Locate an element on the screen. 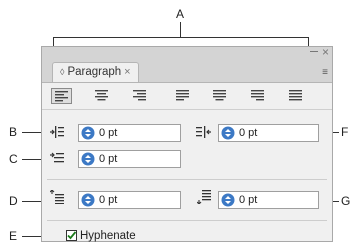 The width and height of the screenshot is (354, 243). first-line-indent-icon is located at coordinates (57, 157).